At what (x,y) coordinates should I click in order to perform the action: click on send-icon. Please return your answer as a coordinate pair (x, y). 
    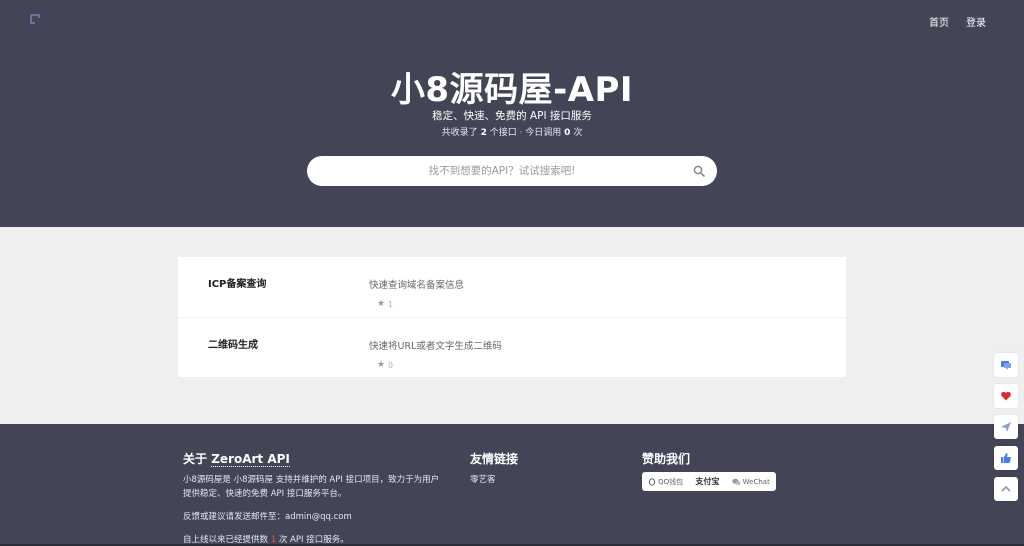
    Looking at the image, I should click on (1006, 427).